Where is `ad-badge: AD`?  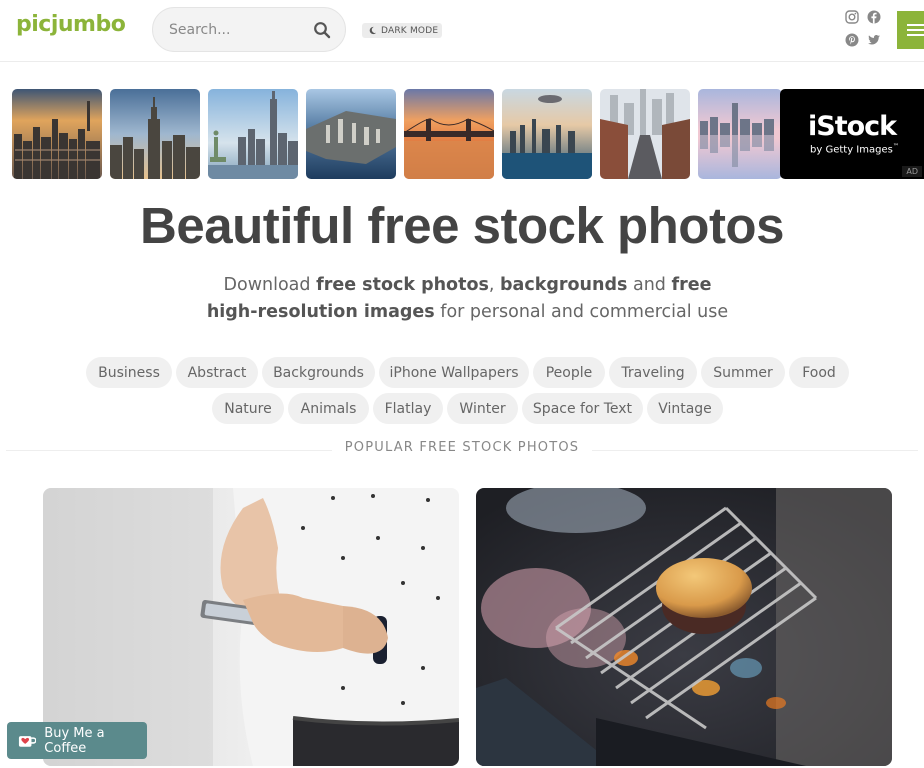 ad-badge: AD is located at coordinates (912, 171).